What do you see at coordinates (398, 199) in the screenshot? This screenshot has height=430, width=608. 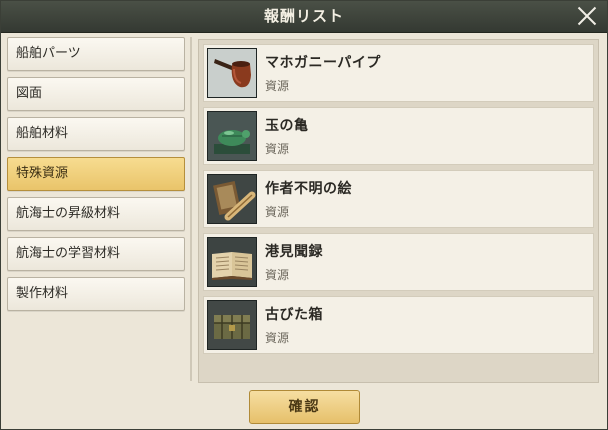 I see `reward-item: 作者不明の絵 資源` at bounding box center [398, 199].